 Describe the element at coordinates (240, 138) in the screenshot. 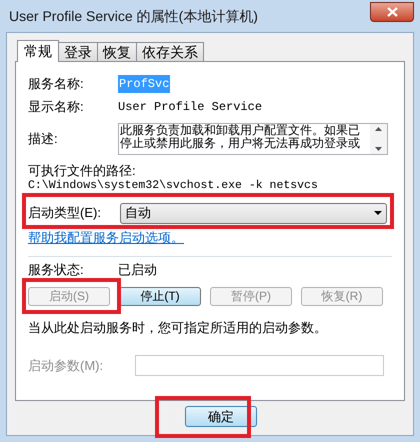

I see `description-text: 此服务负责加载和卸载用户配置文件。如果已停止或禁用此服务，用户将无法再成功登录或` at that location.